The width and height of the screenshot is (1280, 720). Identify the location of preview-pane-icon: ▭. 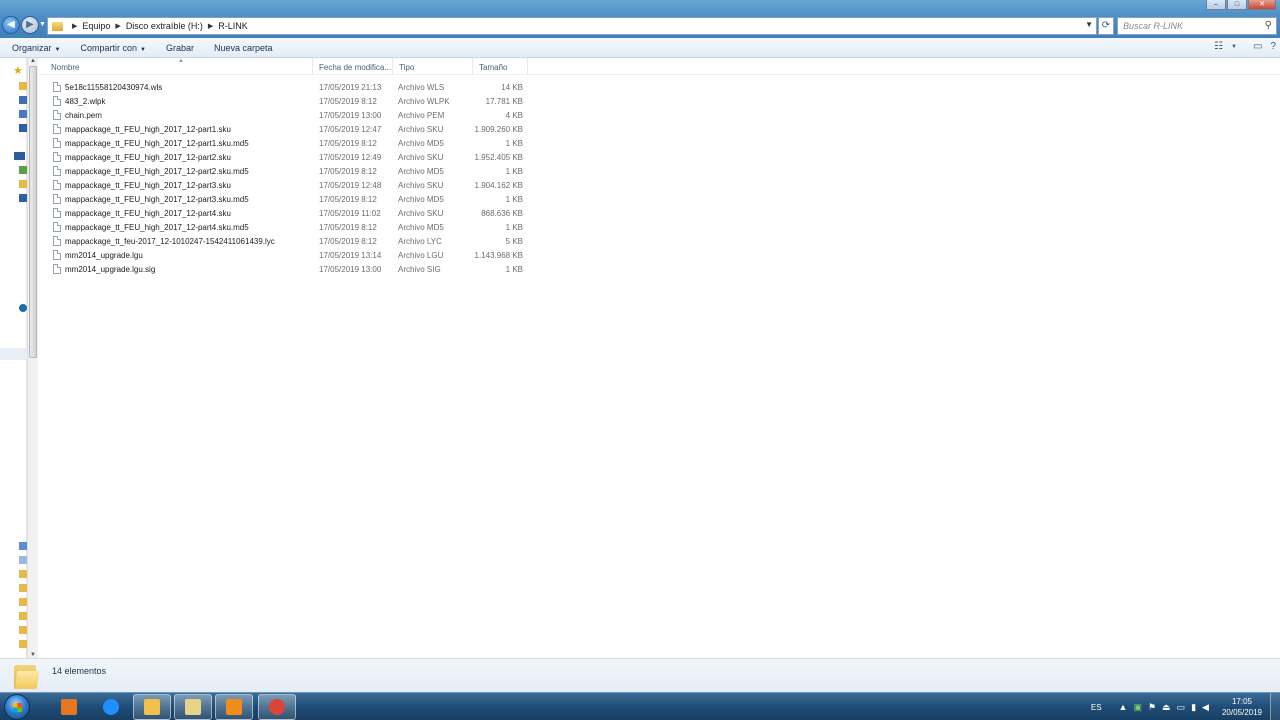
(1257, 46).